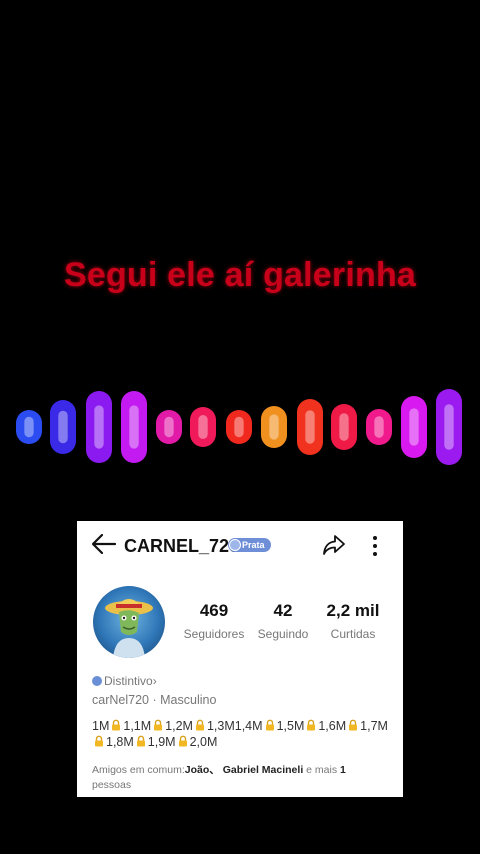 This screenshot has width=480, height=854. I want to click on distintivo-link: Distintivo›, so click(124, 681).